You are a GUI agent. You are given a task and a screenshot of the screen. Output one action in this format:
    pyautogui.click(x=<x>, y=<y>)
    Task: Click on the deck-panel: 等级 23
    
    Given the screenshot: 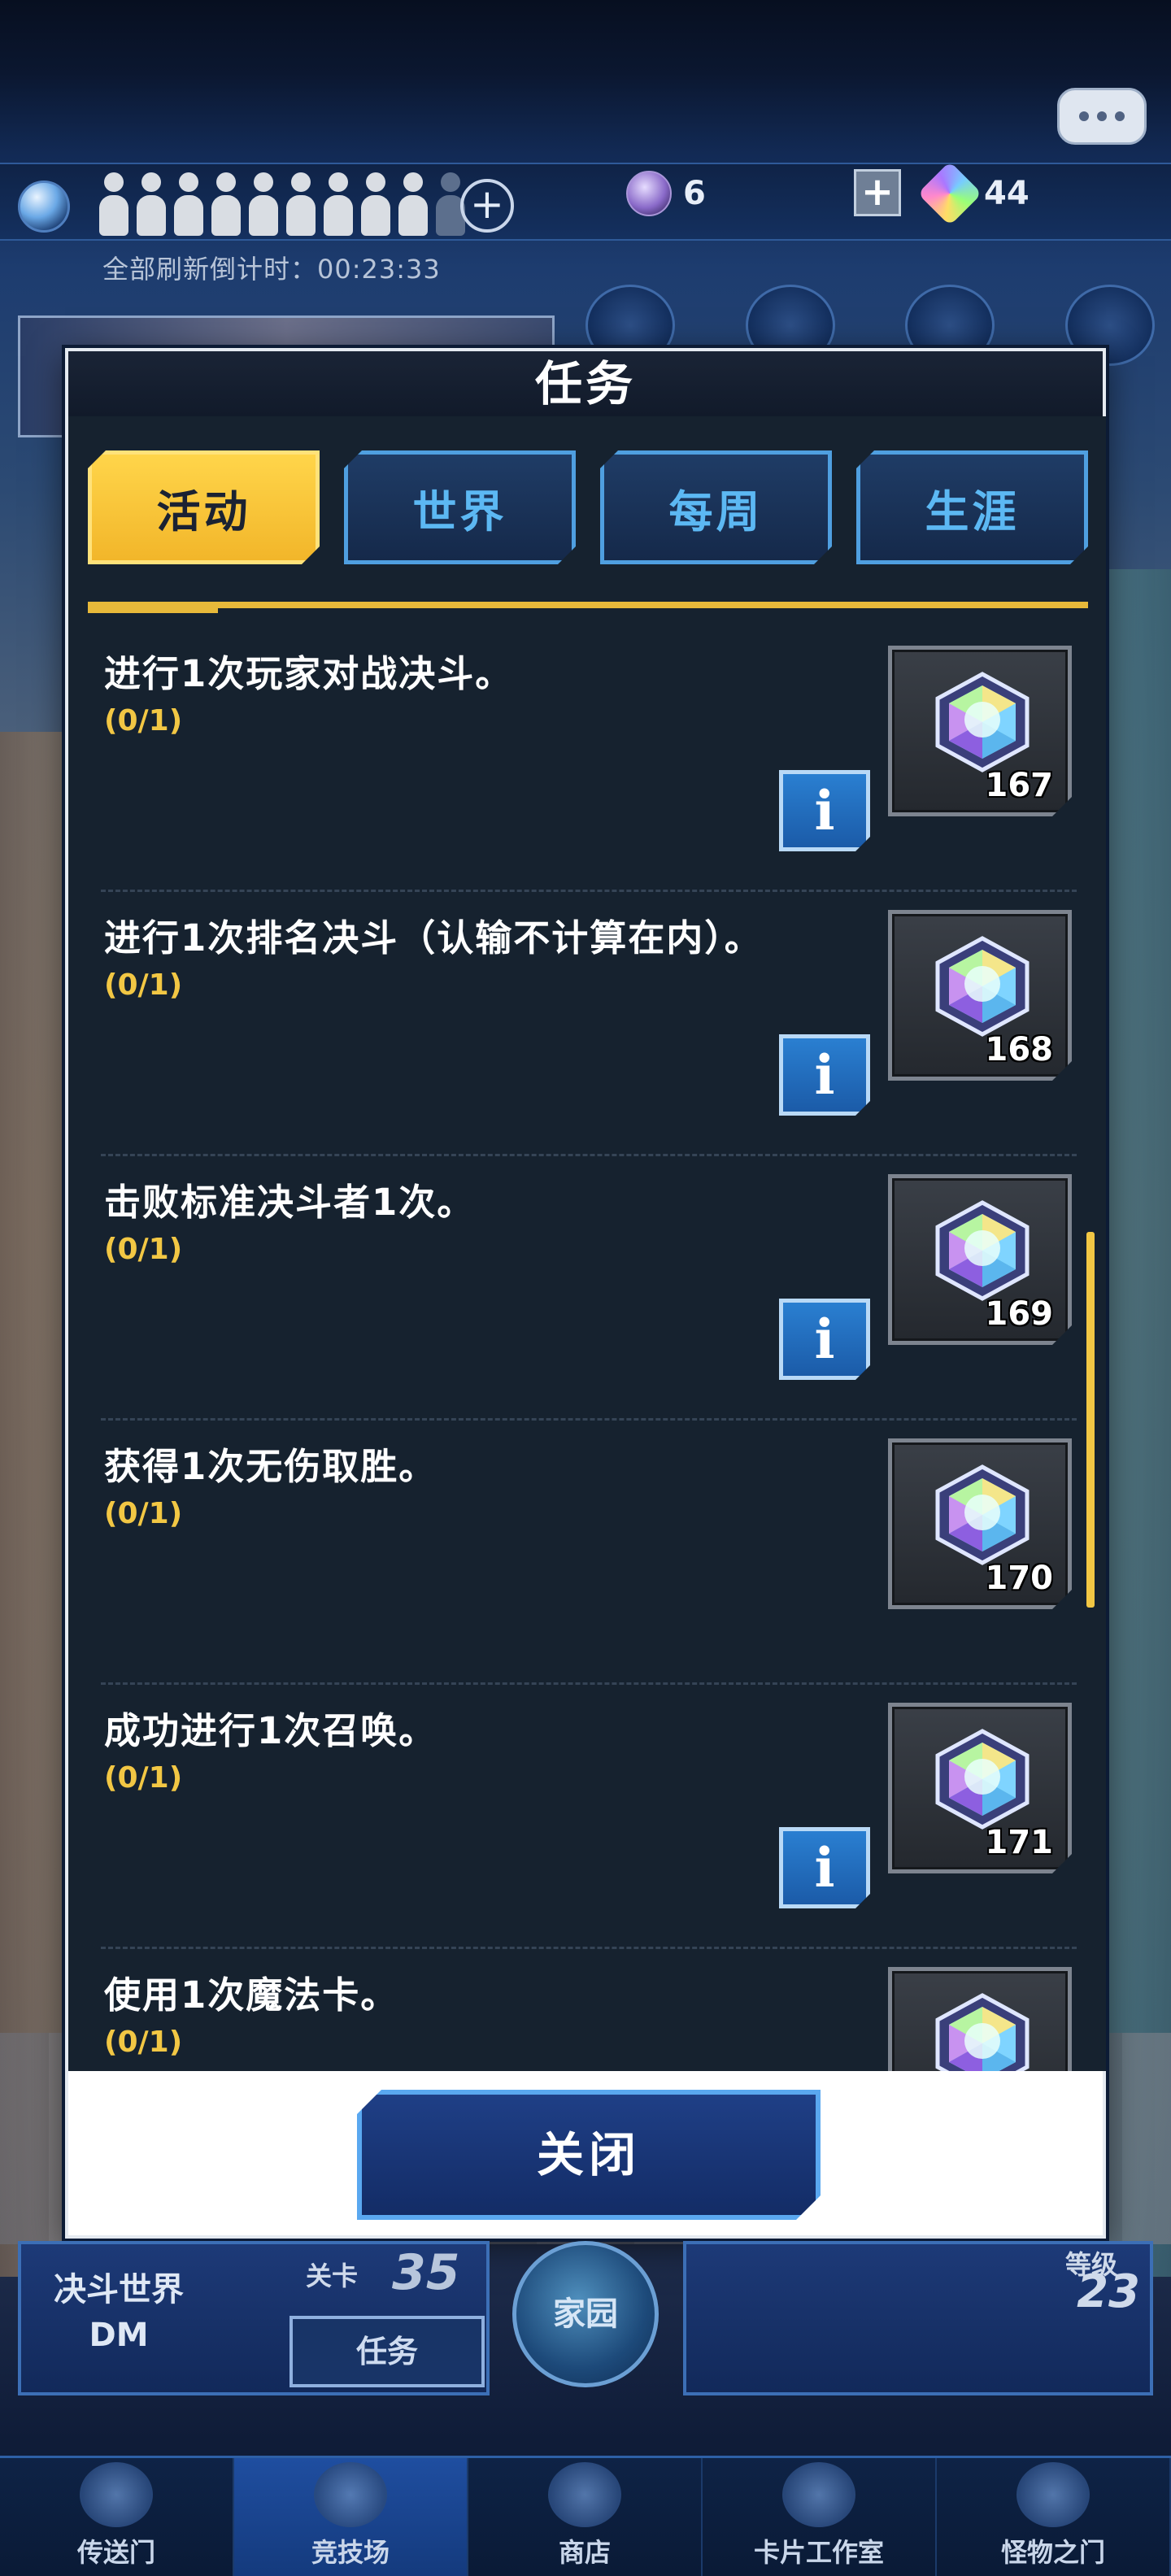 What is the action you would take?
    pyautogui.click(x=918, y=2318)
    